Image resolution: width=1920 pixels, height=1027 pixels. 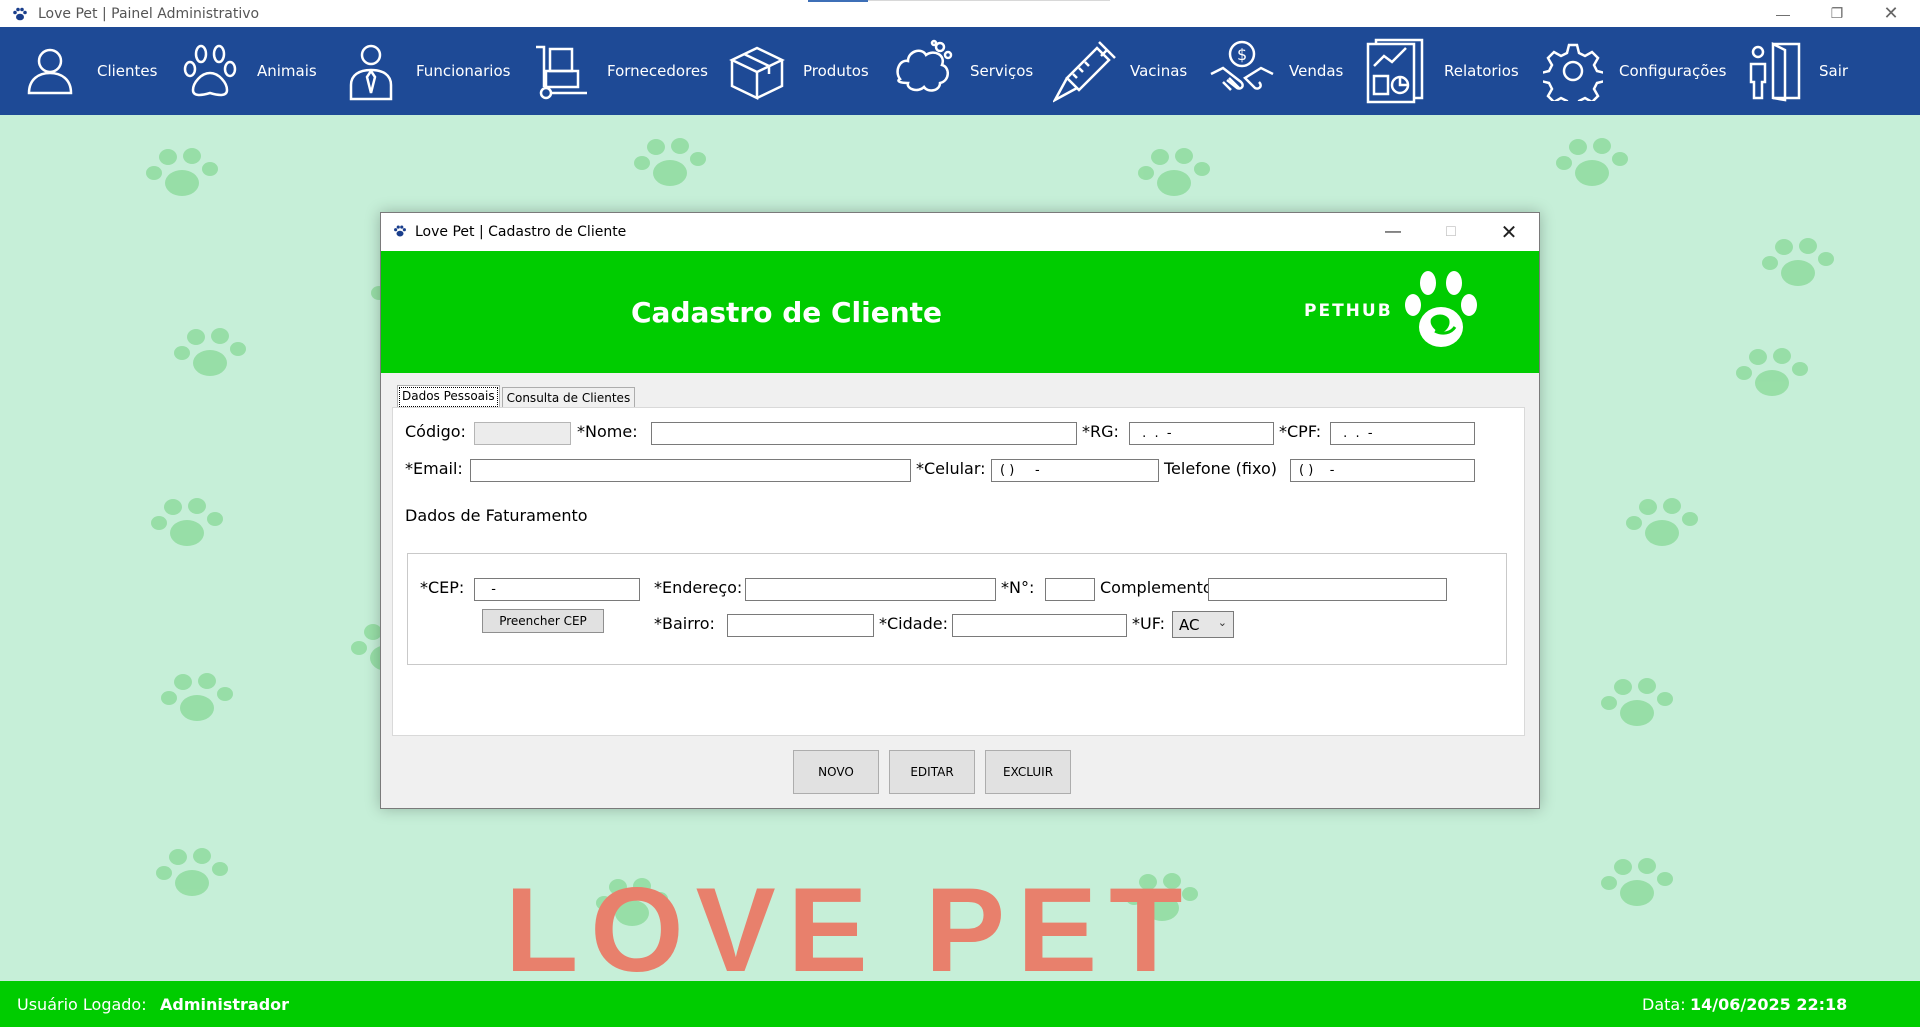 I want to click on nav-clientes: Clientes, so click(x=89, y=71).